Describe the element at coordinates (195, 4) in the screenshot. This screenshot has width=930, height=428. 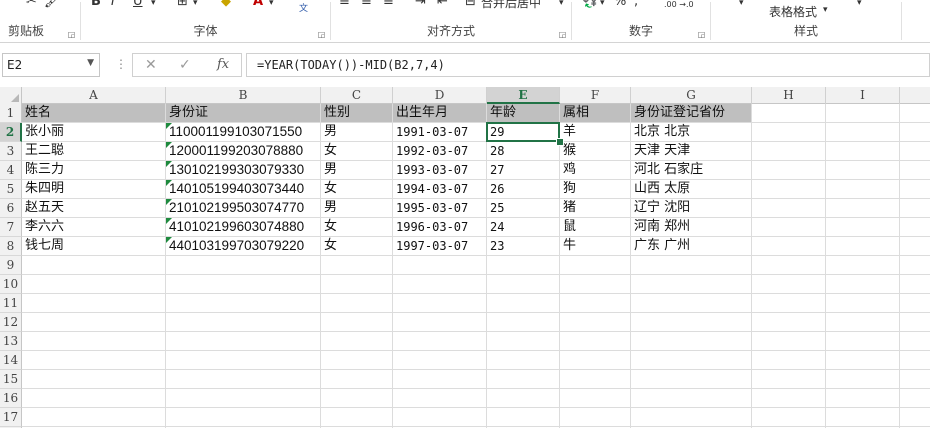
I see `borders-dropdown-icon: ▾` at that location.